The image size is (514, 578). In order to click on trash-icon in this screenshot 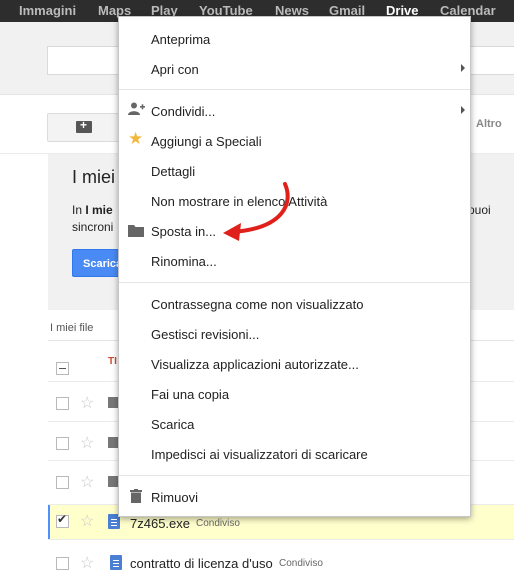, I will do `click(136, 496)`.